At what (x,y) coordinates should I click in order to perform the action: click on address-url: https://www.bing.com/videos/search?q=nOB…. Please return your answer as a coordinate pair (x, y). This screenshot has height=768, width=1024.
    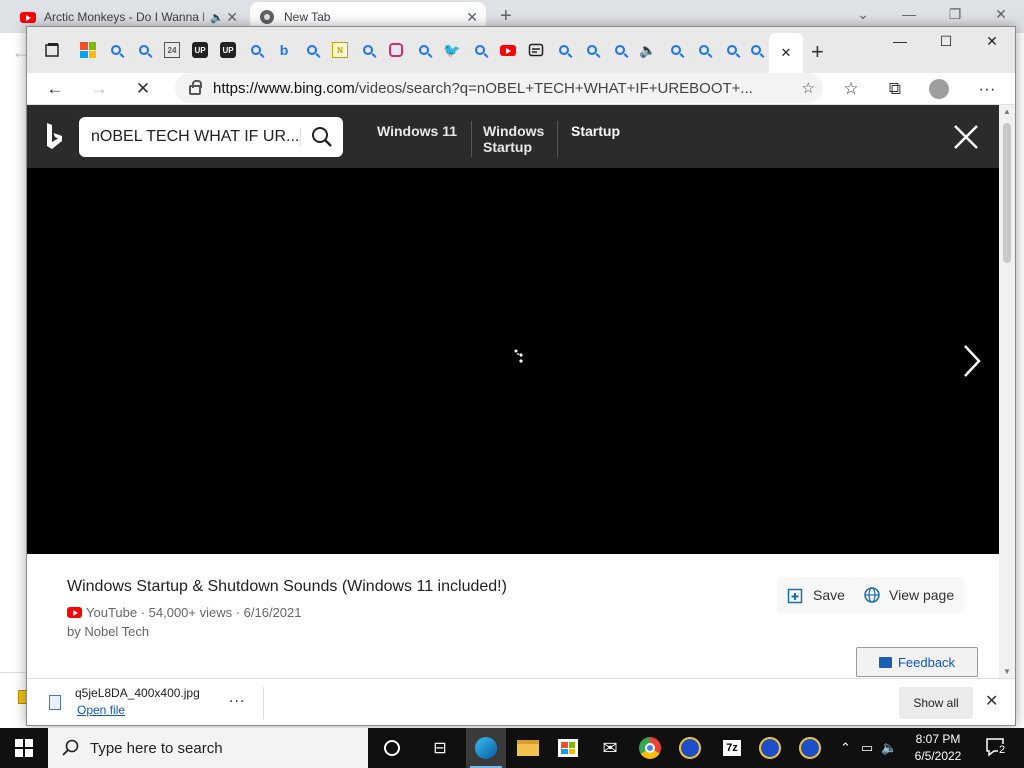
    Looking at the image, I should click on (498, 88).